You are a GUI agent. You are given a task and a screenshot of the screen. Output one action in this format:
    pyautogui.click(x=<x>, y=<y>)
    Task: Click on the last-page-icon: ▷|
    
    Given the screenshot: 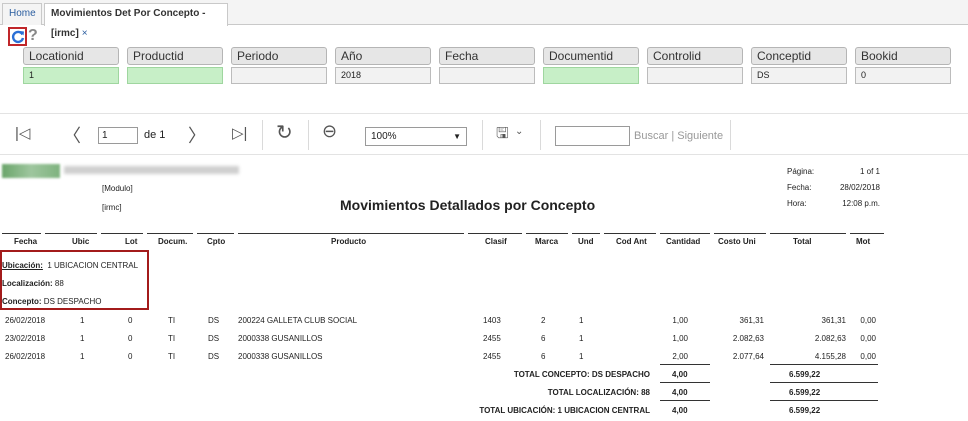 What is the action you would take?
    pyautogui.click(x=239, y=133)
    